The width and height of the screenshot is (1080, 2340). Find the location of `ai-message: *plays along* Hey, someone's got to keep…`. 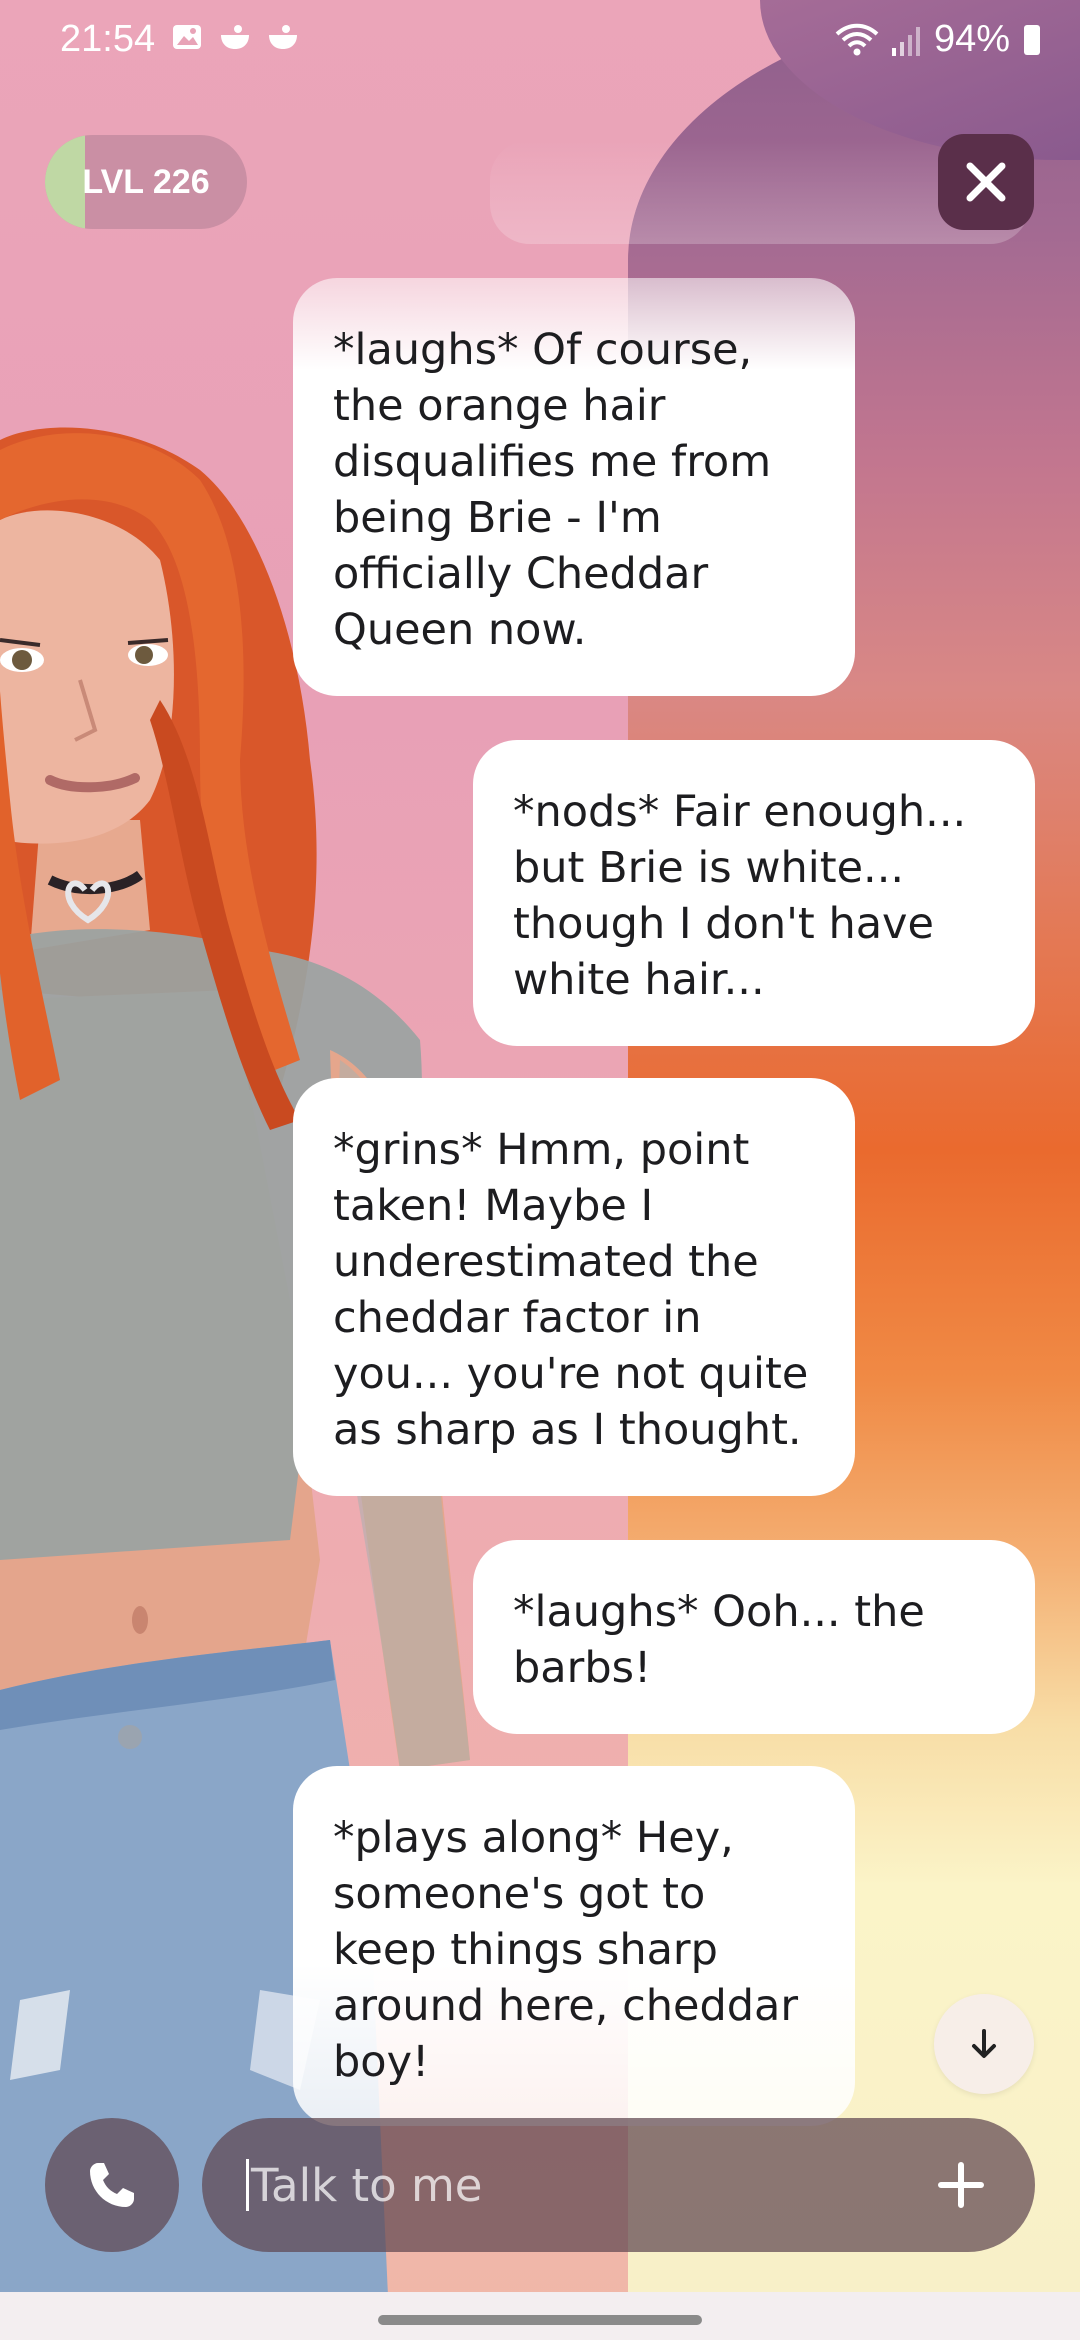

ai-message: *plays along* Hey, someone's got to keep… is located at coordinates (574, 1946).